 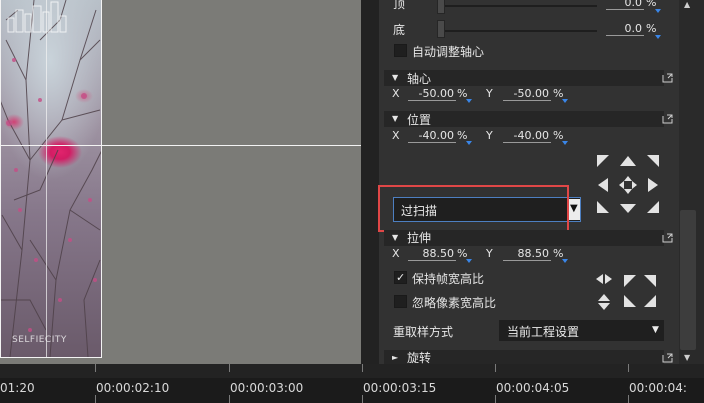 I want to click on scroll-down-icon: ▼, so click(x=687, y=357).